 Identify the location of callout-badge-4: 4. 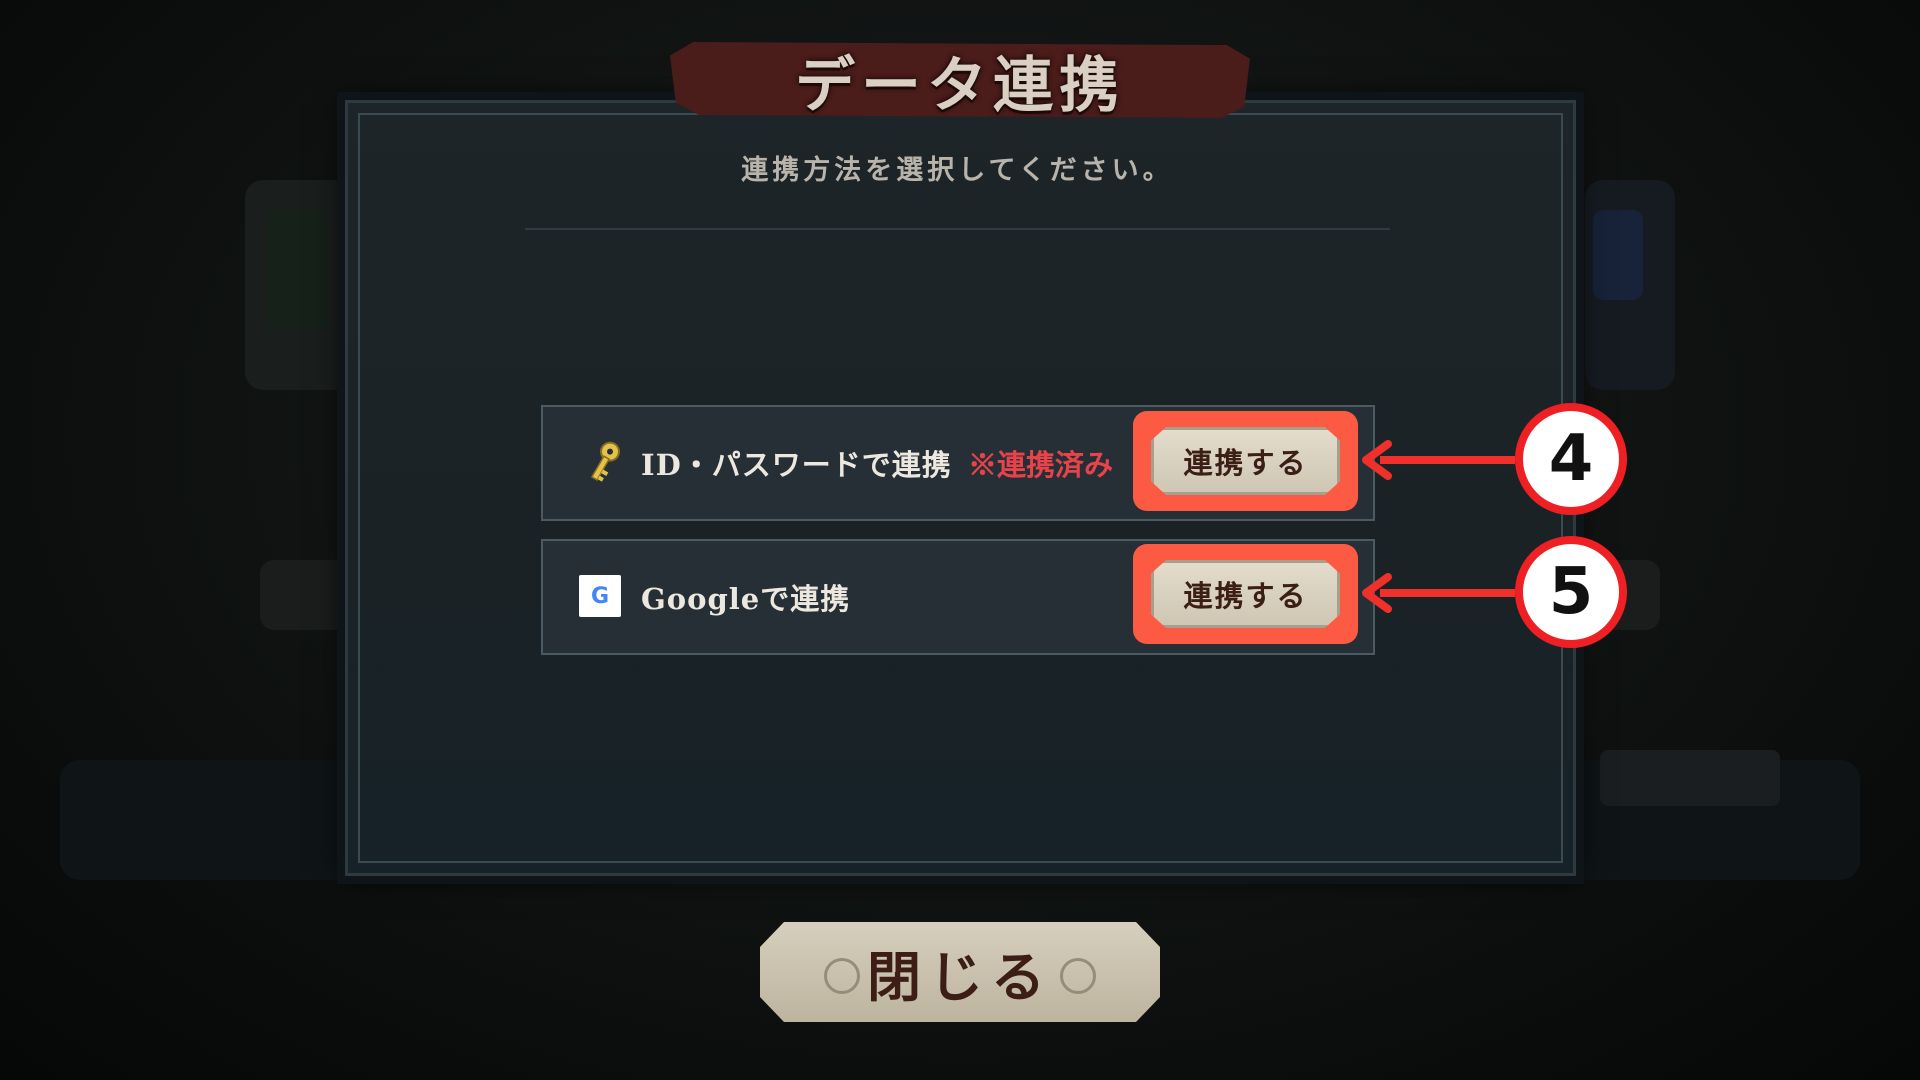
(1571, 459).